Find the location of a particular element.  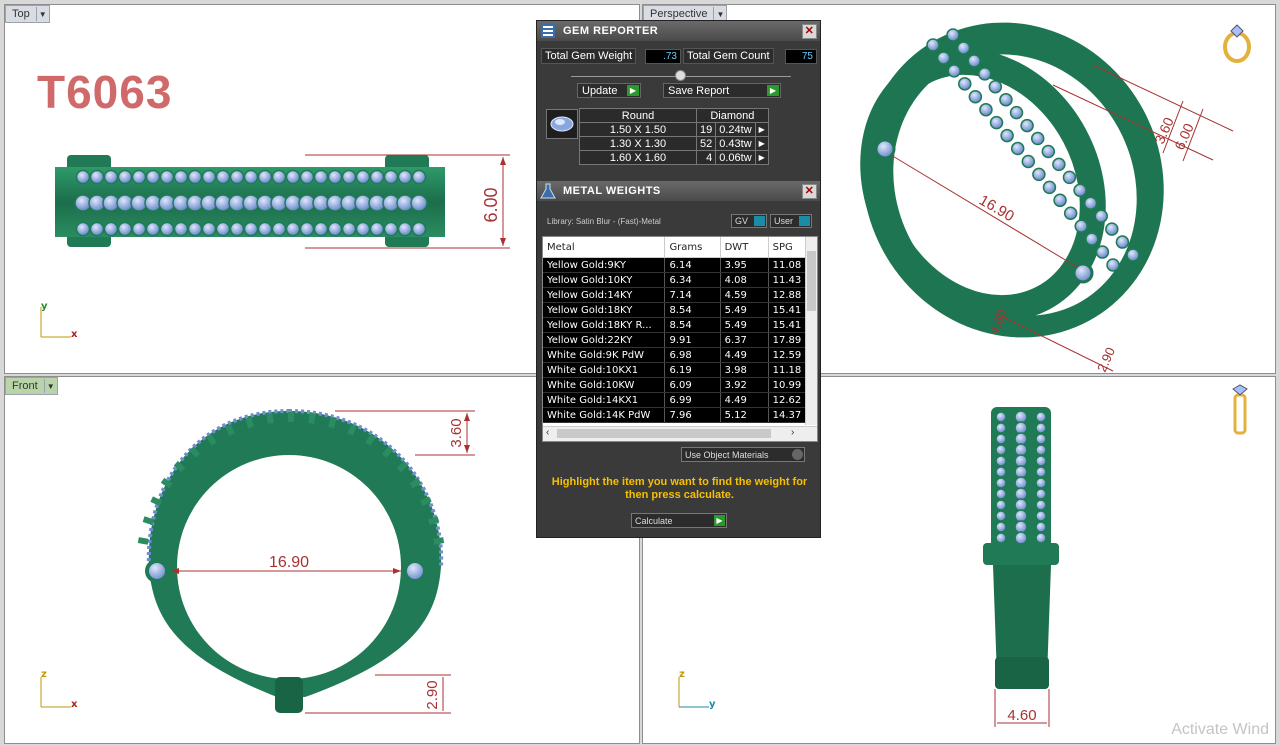

save-report-button: Save Report ▶ is located at coordinates (722, 90).